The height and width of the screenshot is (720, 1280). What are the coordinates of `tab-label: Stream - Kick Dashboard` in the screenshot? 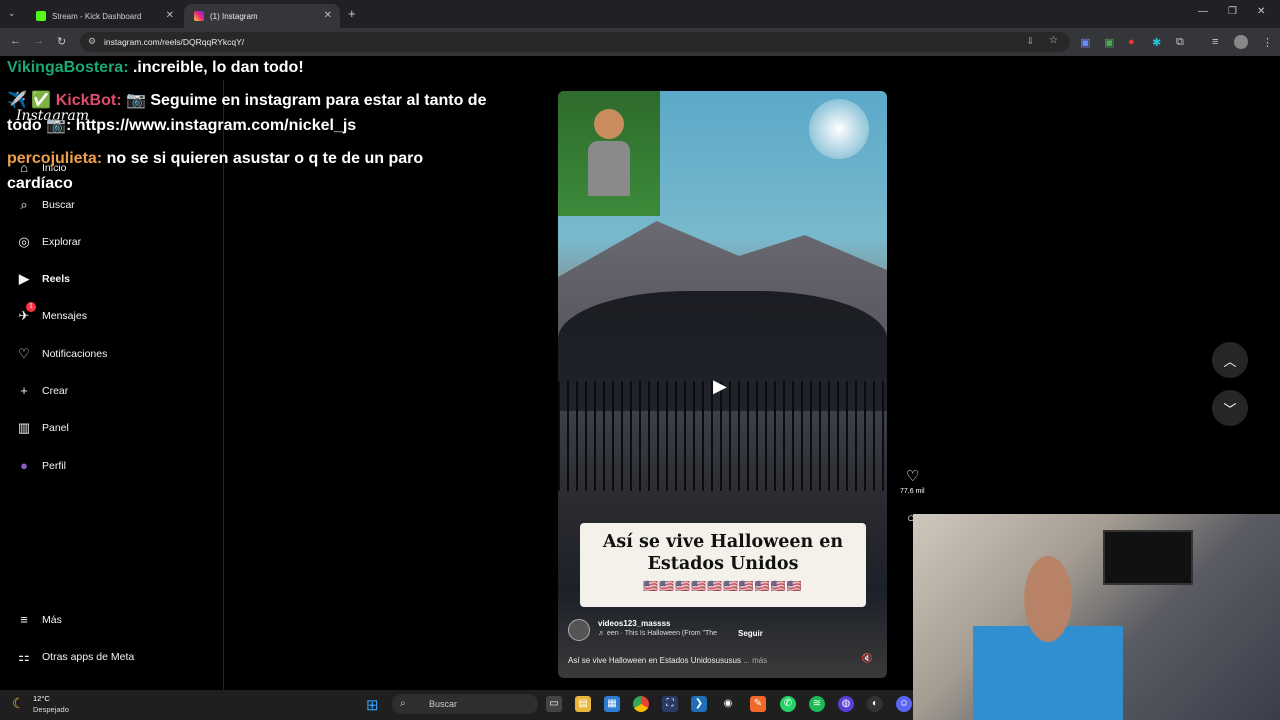 It's located at (97, 16).